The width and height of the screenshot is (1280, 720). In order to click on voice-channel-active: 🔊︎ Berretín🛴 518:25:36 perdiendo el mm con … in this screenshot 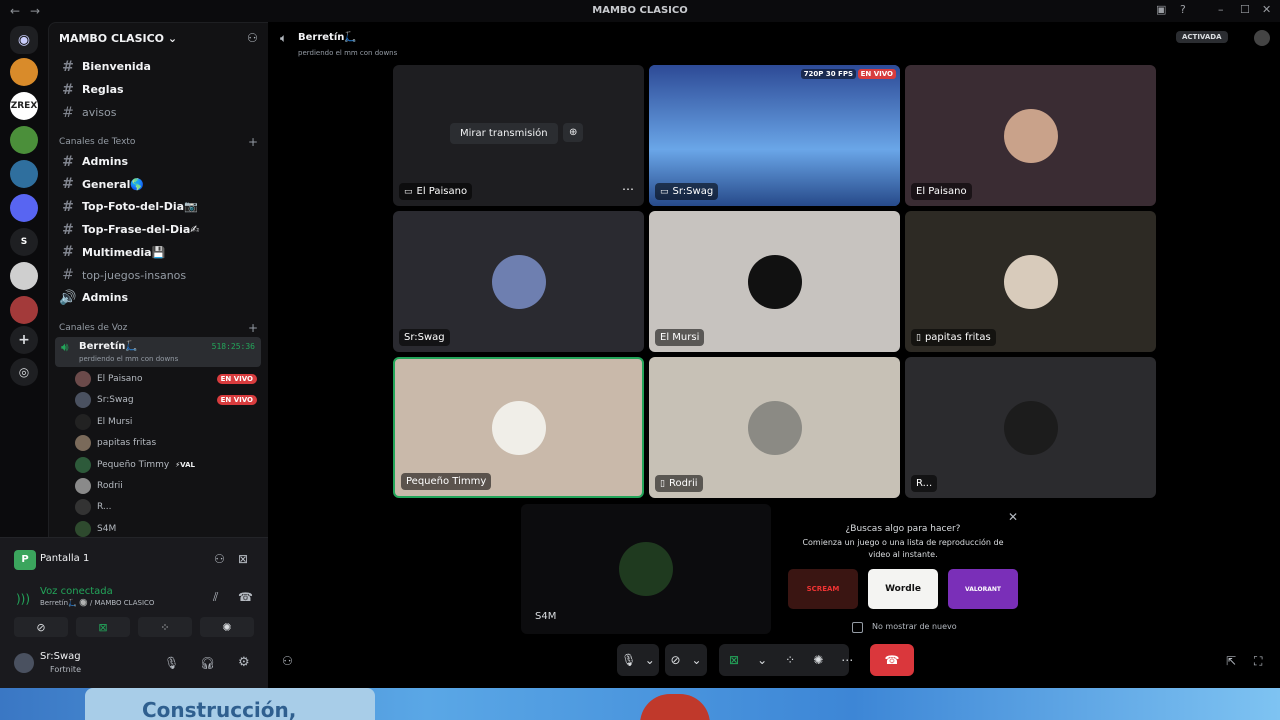, I will do `click(158, 352)`.